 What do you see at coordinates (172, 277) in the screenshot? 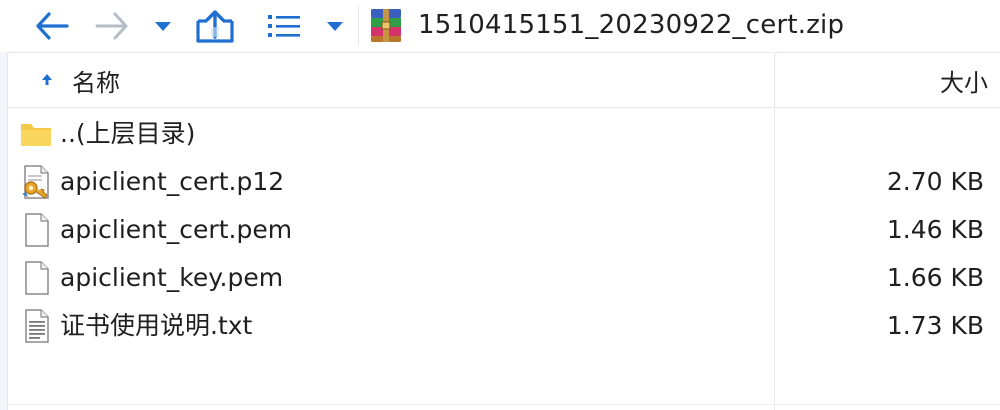
I see `file-name: apiclient_key.pem` at bounding box center [172, 277].